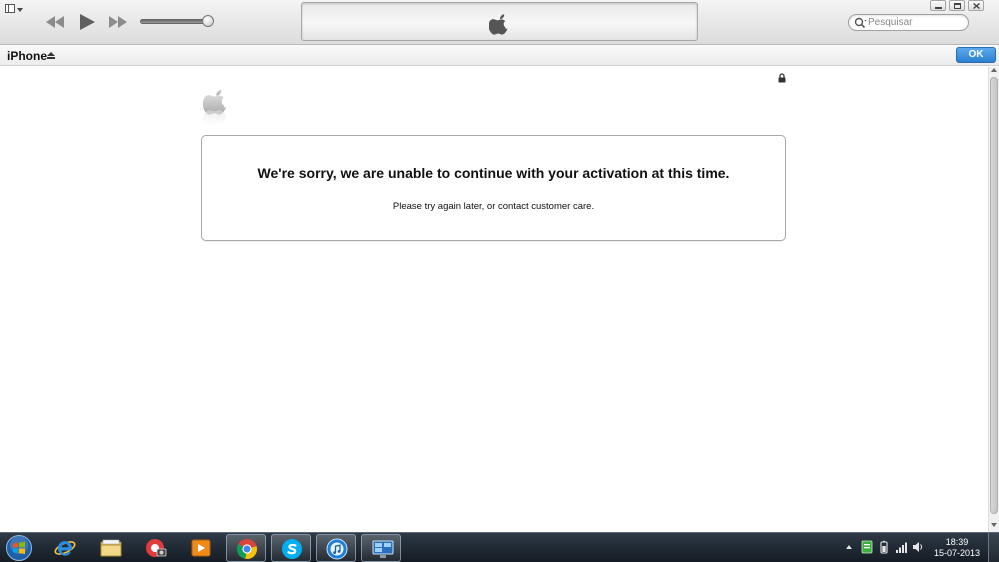 This screenshot has width=999, height=562. I want to click on volume-icon, so click(918, 547).